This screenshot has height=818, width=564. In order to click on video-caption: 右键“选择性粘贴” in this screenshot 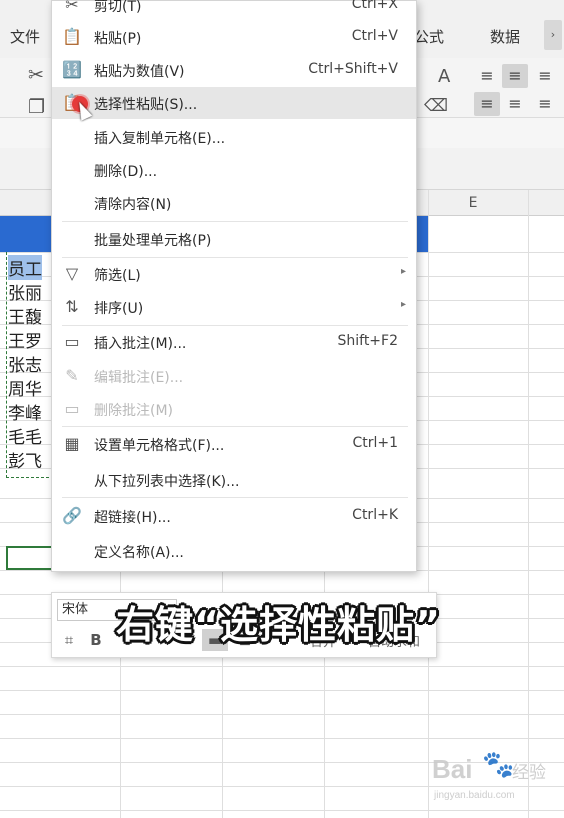, I will do `click(278, 625)`.